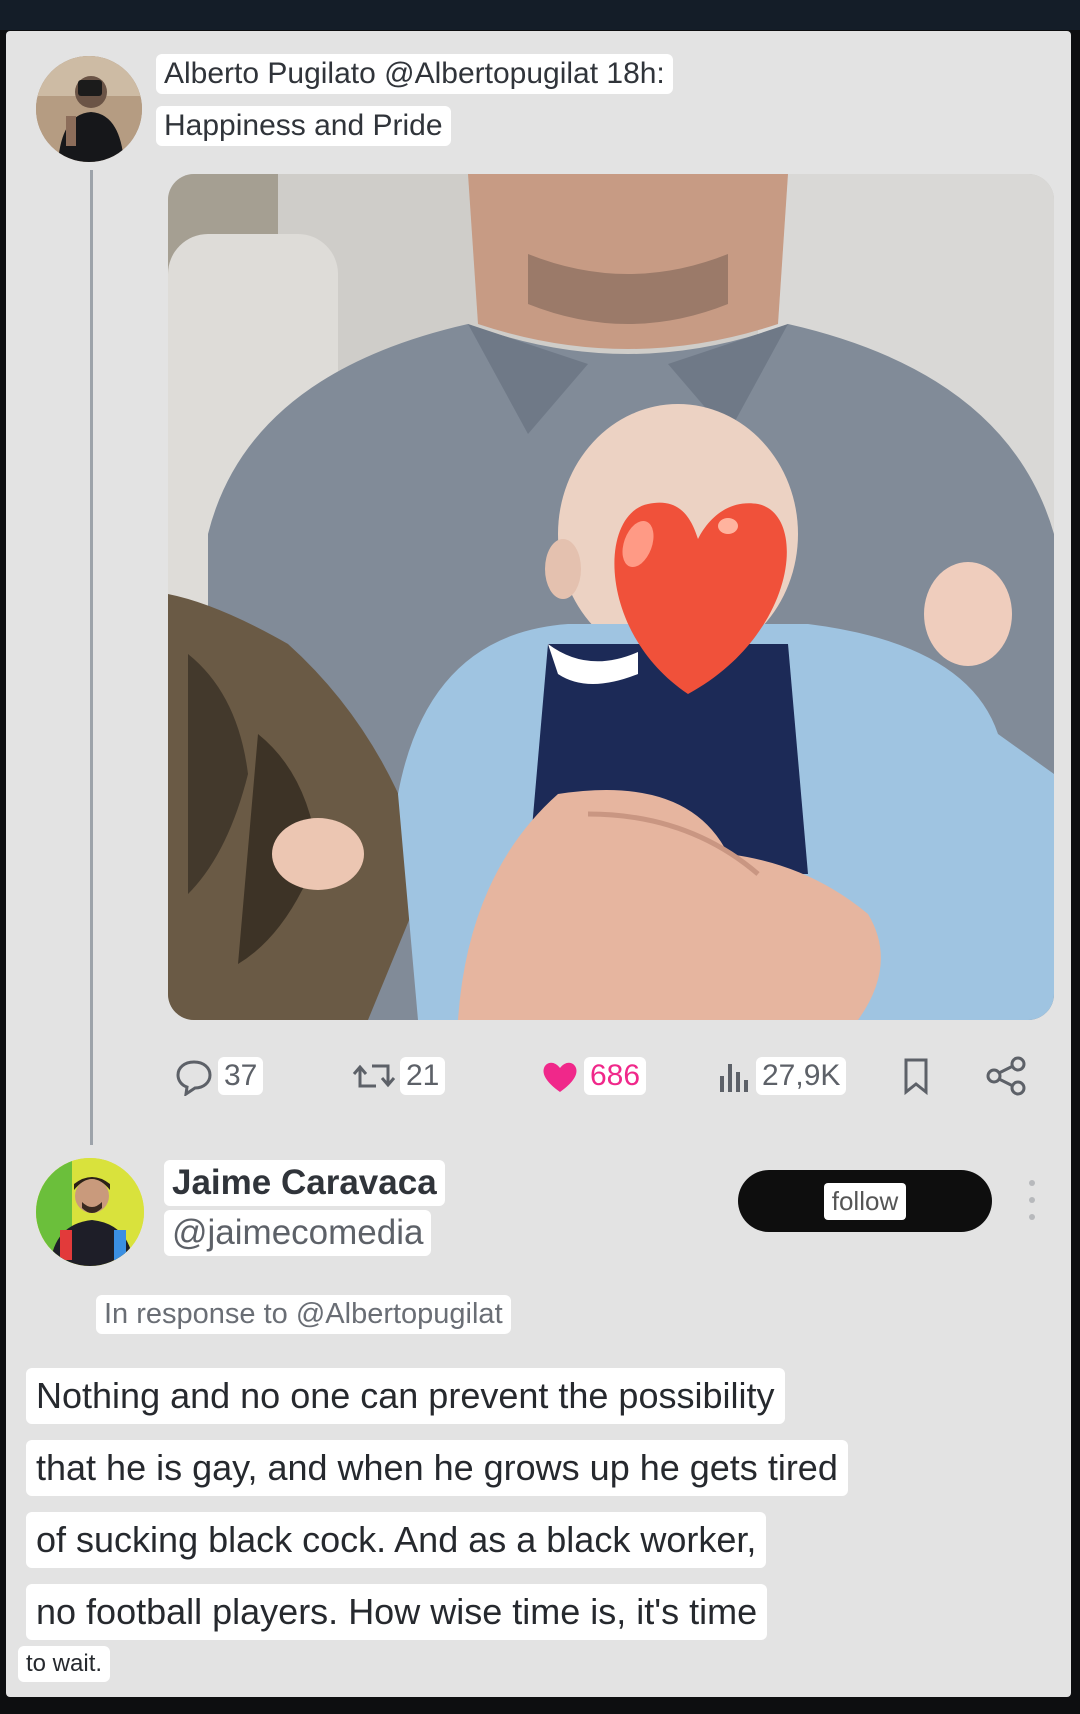 Image resolution: width=1080 pixels, height=1714 pixels. What do you see at coordinates (540, 15) in the screenshot?
I see `top-bar` at bounding box center [540, 15].